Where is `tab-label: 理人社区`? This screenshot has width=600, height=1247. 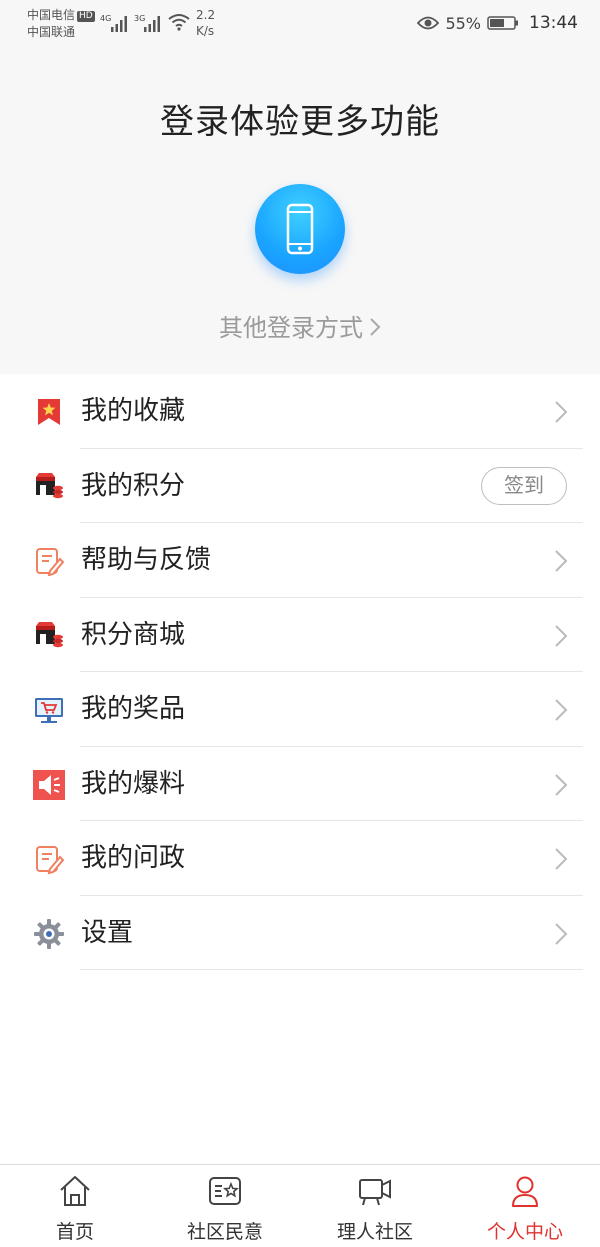
tab-label: 理人社区 is located at coordinates (374, 1232).